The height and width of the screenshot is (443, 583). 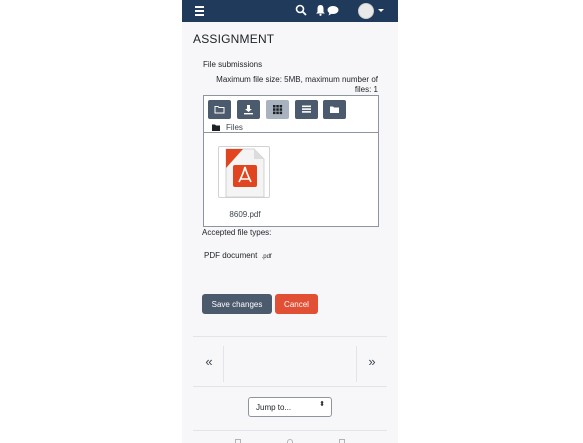 I want to click on accepted-type-item: PDF document .pdf, so click(x=238, y=255).